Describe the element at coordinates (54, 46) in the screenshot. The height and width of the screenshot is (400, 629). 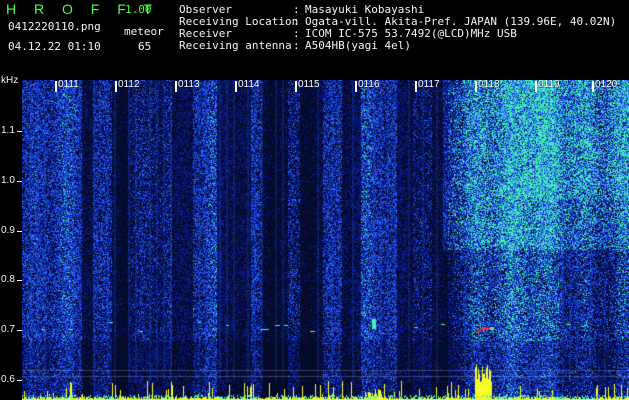
I see `capture-time: 04.12.22 01:10` at that location.